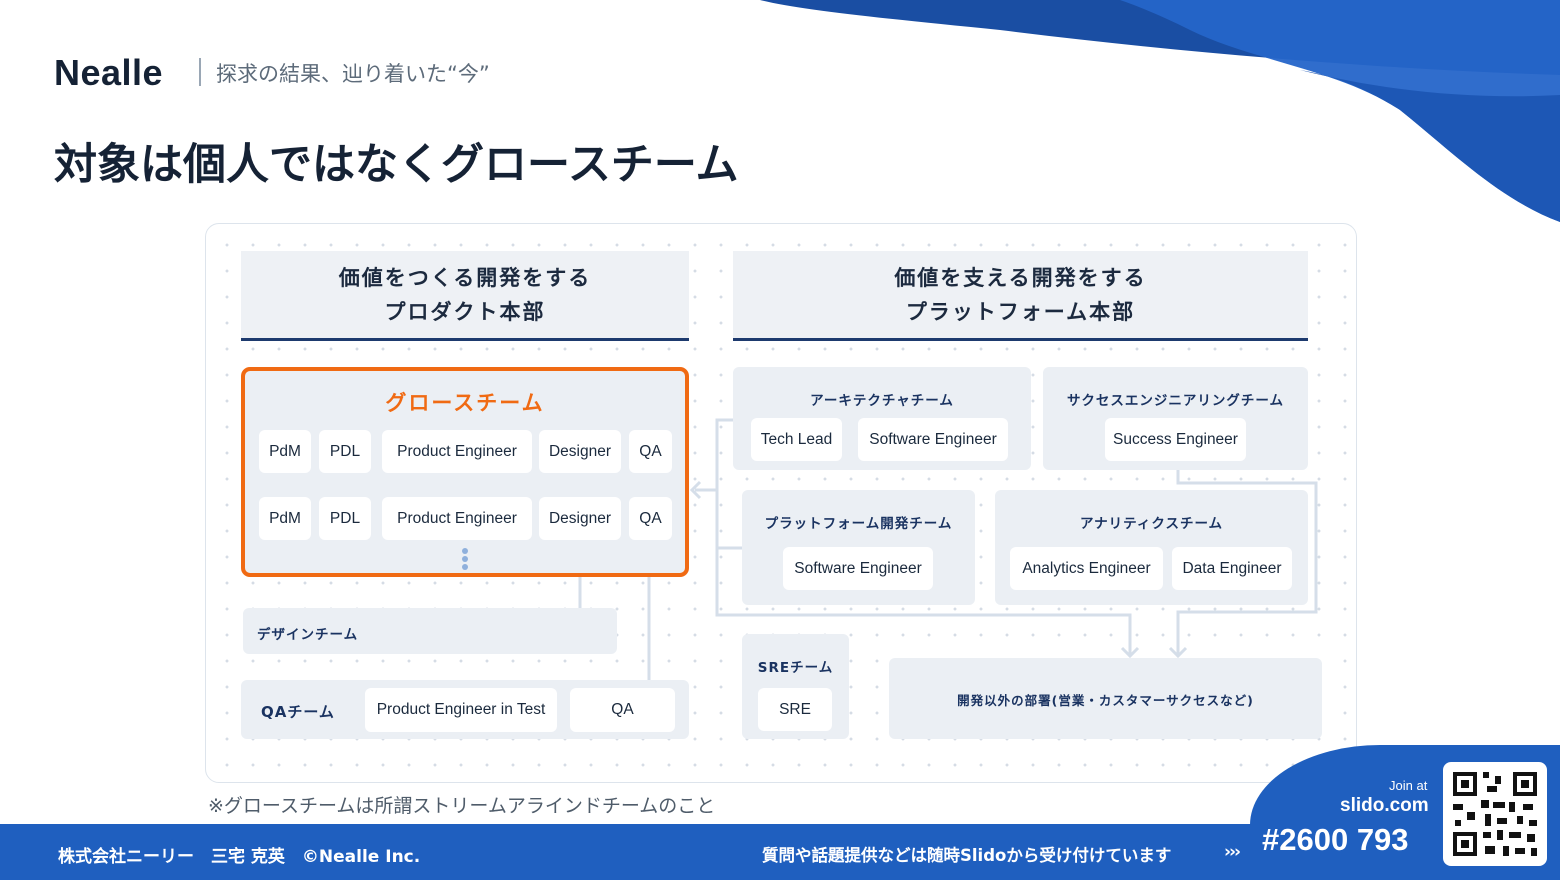 This screenshot has width=1560, height=880. Describe the element at coordinates (200, 72) in the screenshot. I see `tagline-divider` at that location.